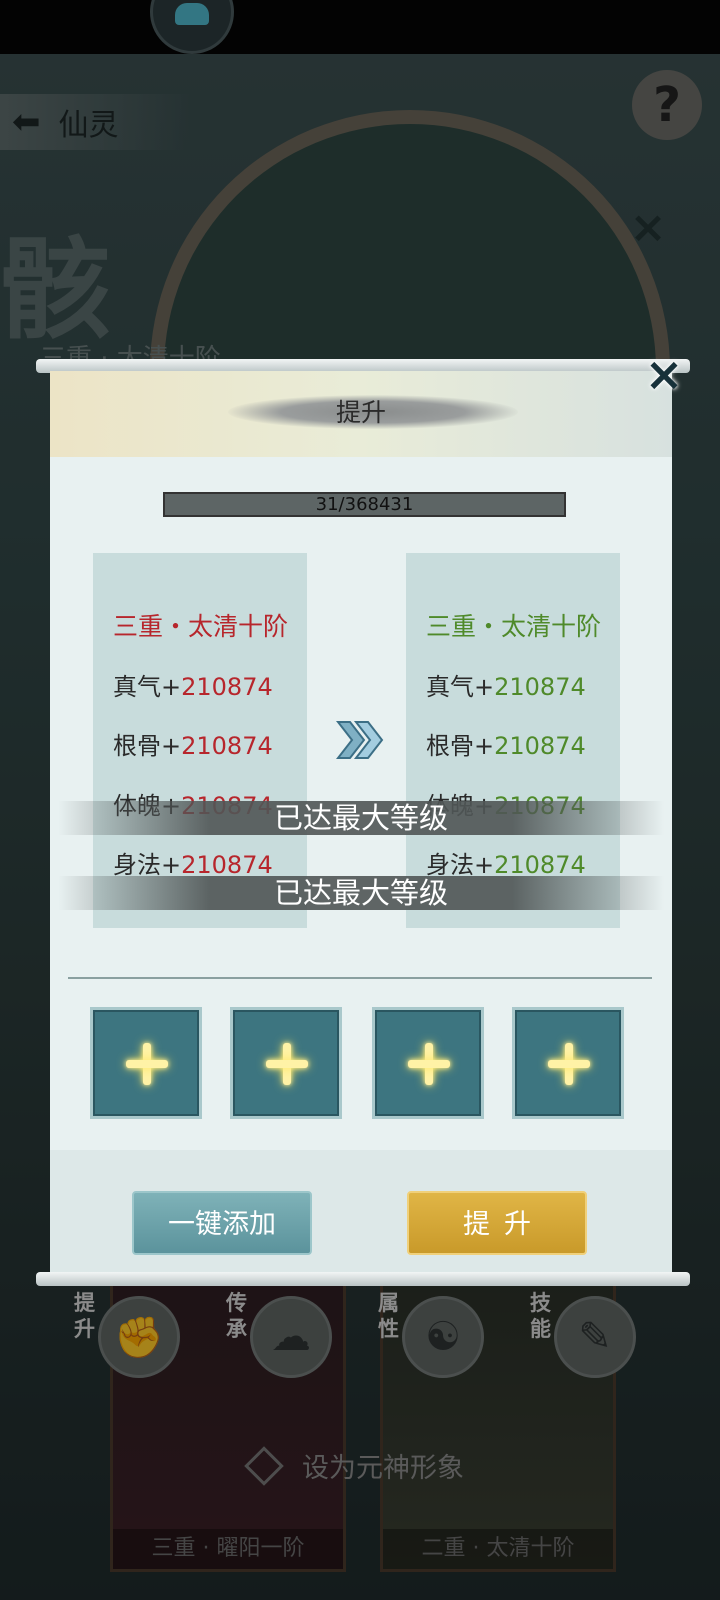 Image resolution: width=720 pixels, height=1600 pixels. What do you see at coordinates (222, 1223) in the screenshot?
I see `one-click-add-button: 一键添加` at bounding box center [222, 1223].